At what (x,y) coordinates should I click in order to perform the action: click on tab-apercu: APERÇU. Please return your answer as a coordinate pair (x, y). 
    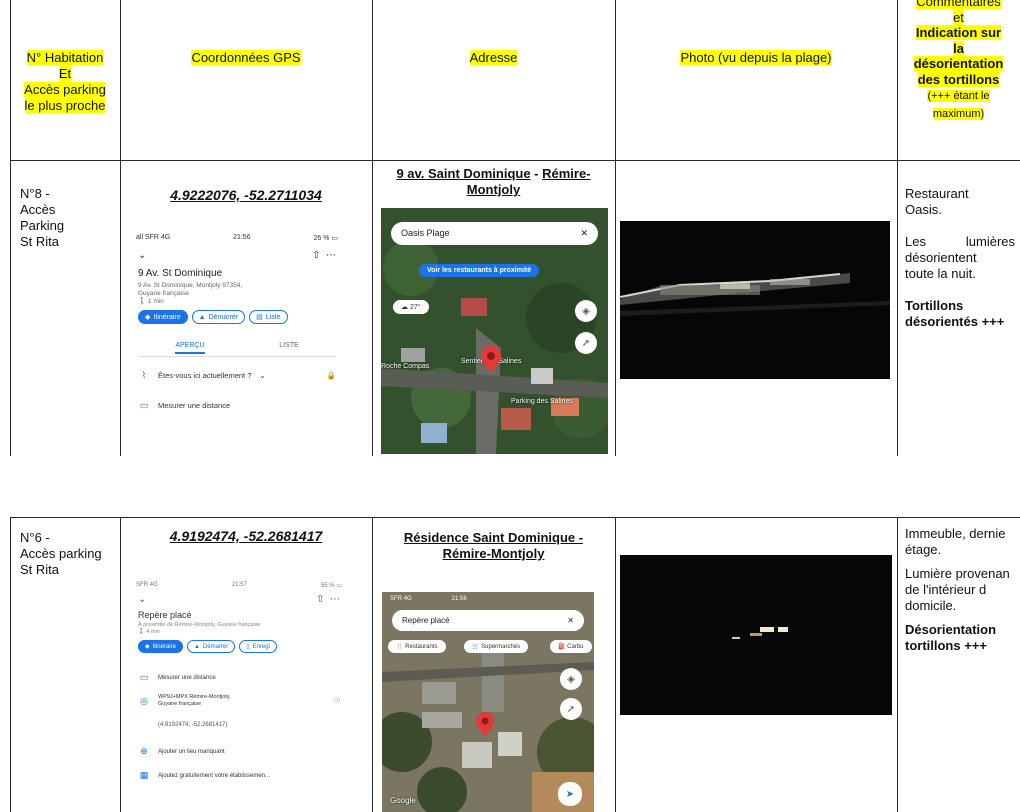
    Looking at the image, I should click on (190, 348).